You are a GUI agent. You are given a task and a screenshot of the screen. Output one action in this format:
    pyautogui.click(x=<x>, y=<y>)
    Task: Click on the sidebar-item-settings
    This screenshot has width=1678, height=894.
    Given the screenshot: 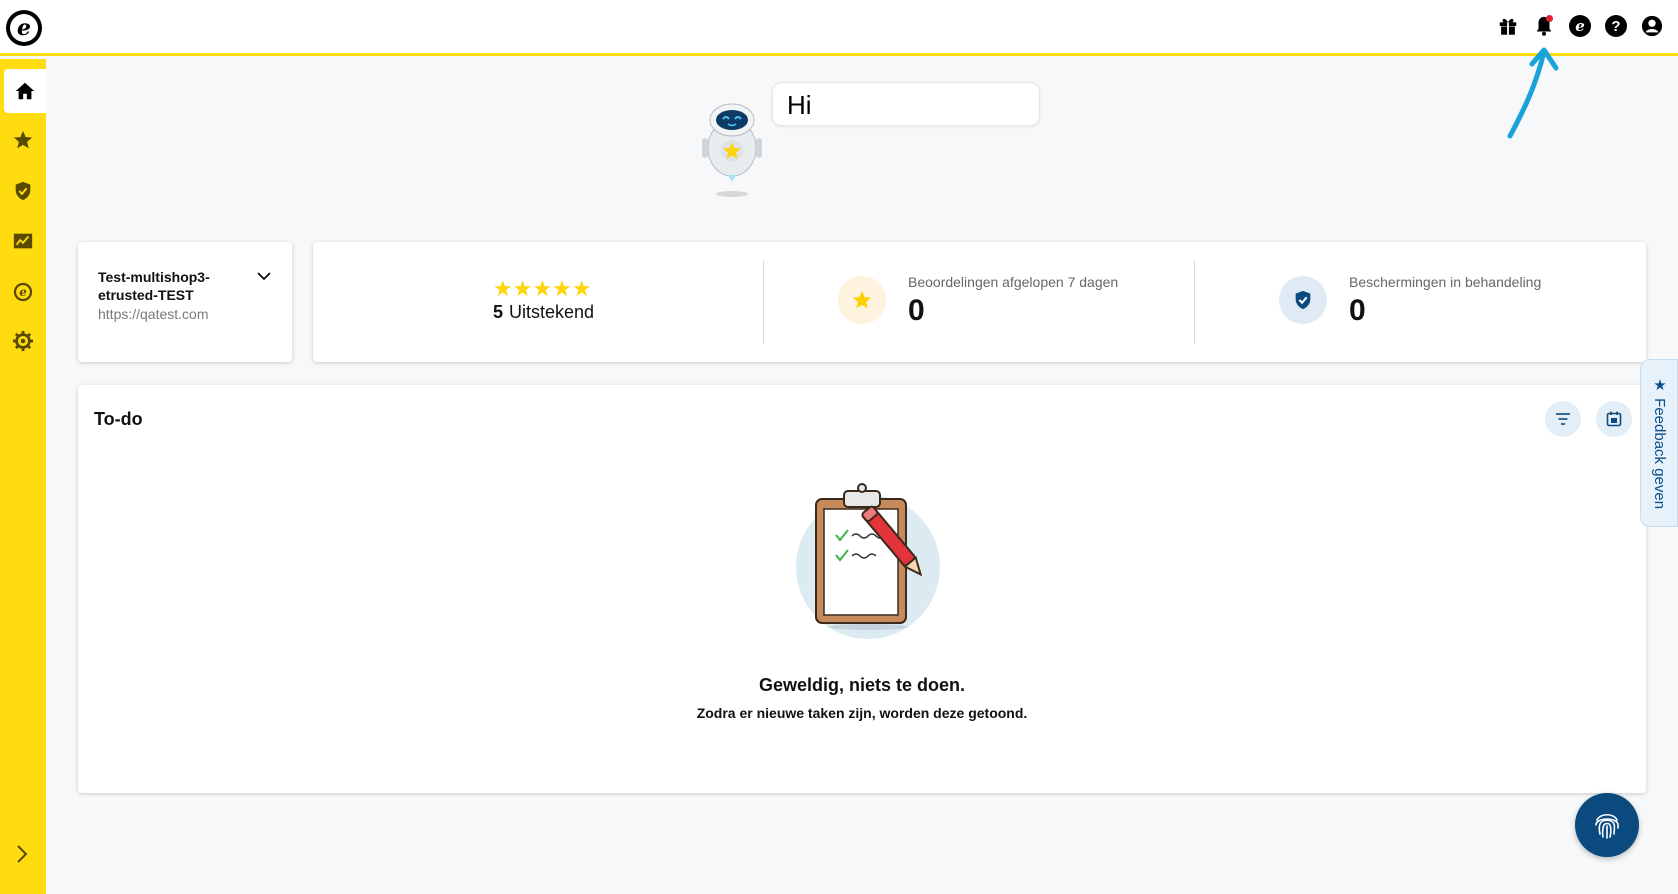 What is the action you would take?
    pyautogui.click(x=23, y=341)
    